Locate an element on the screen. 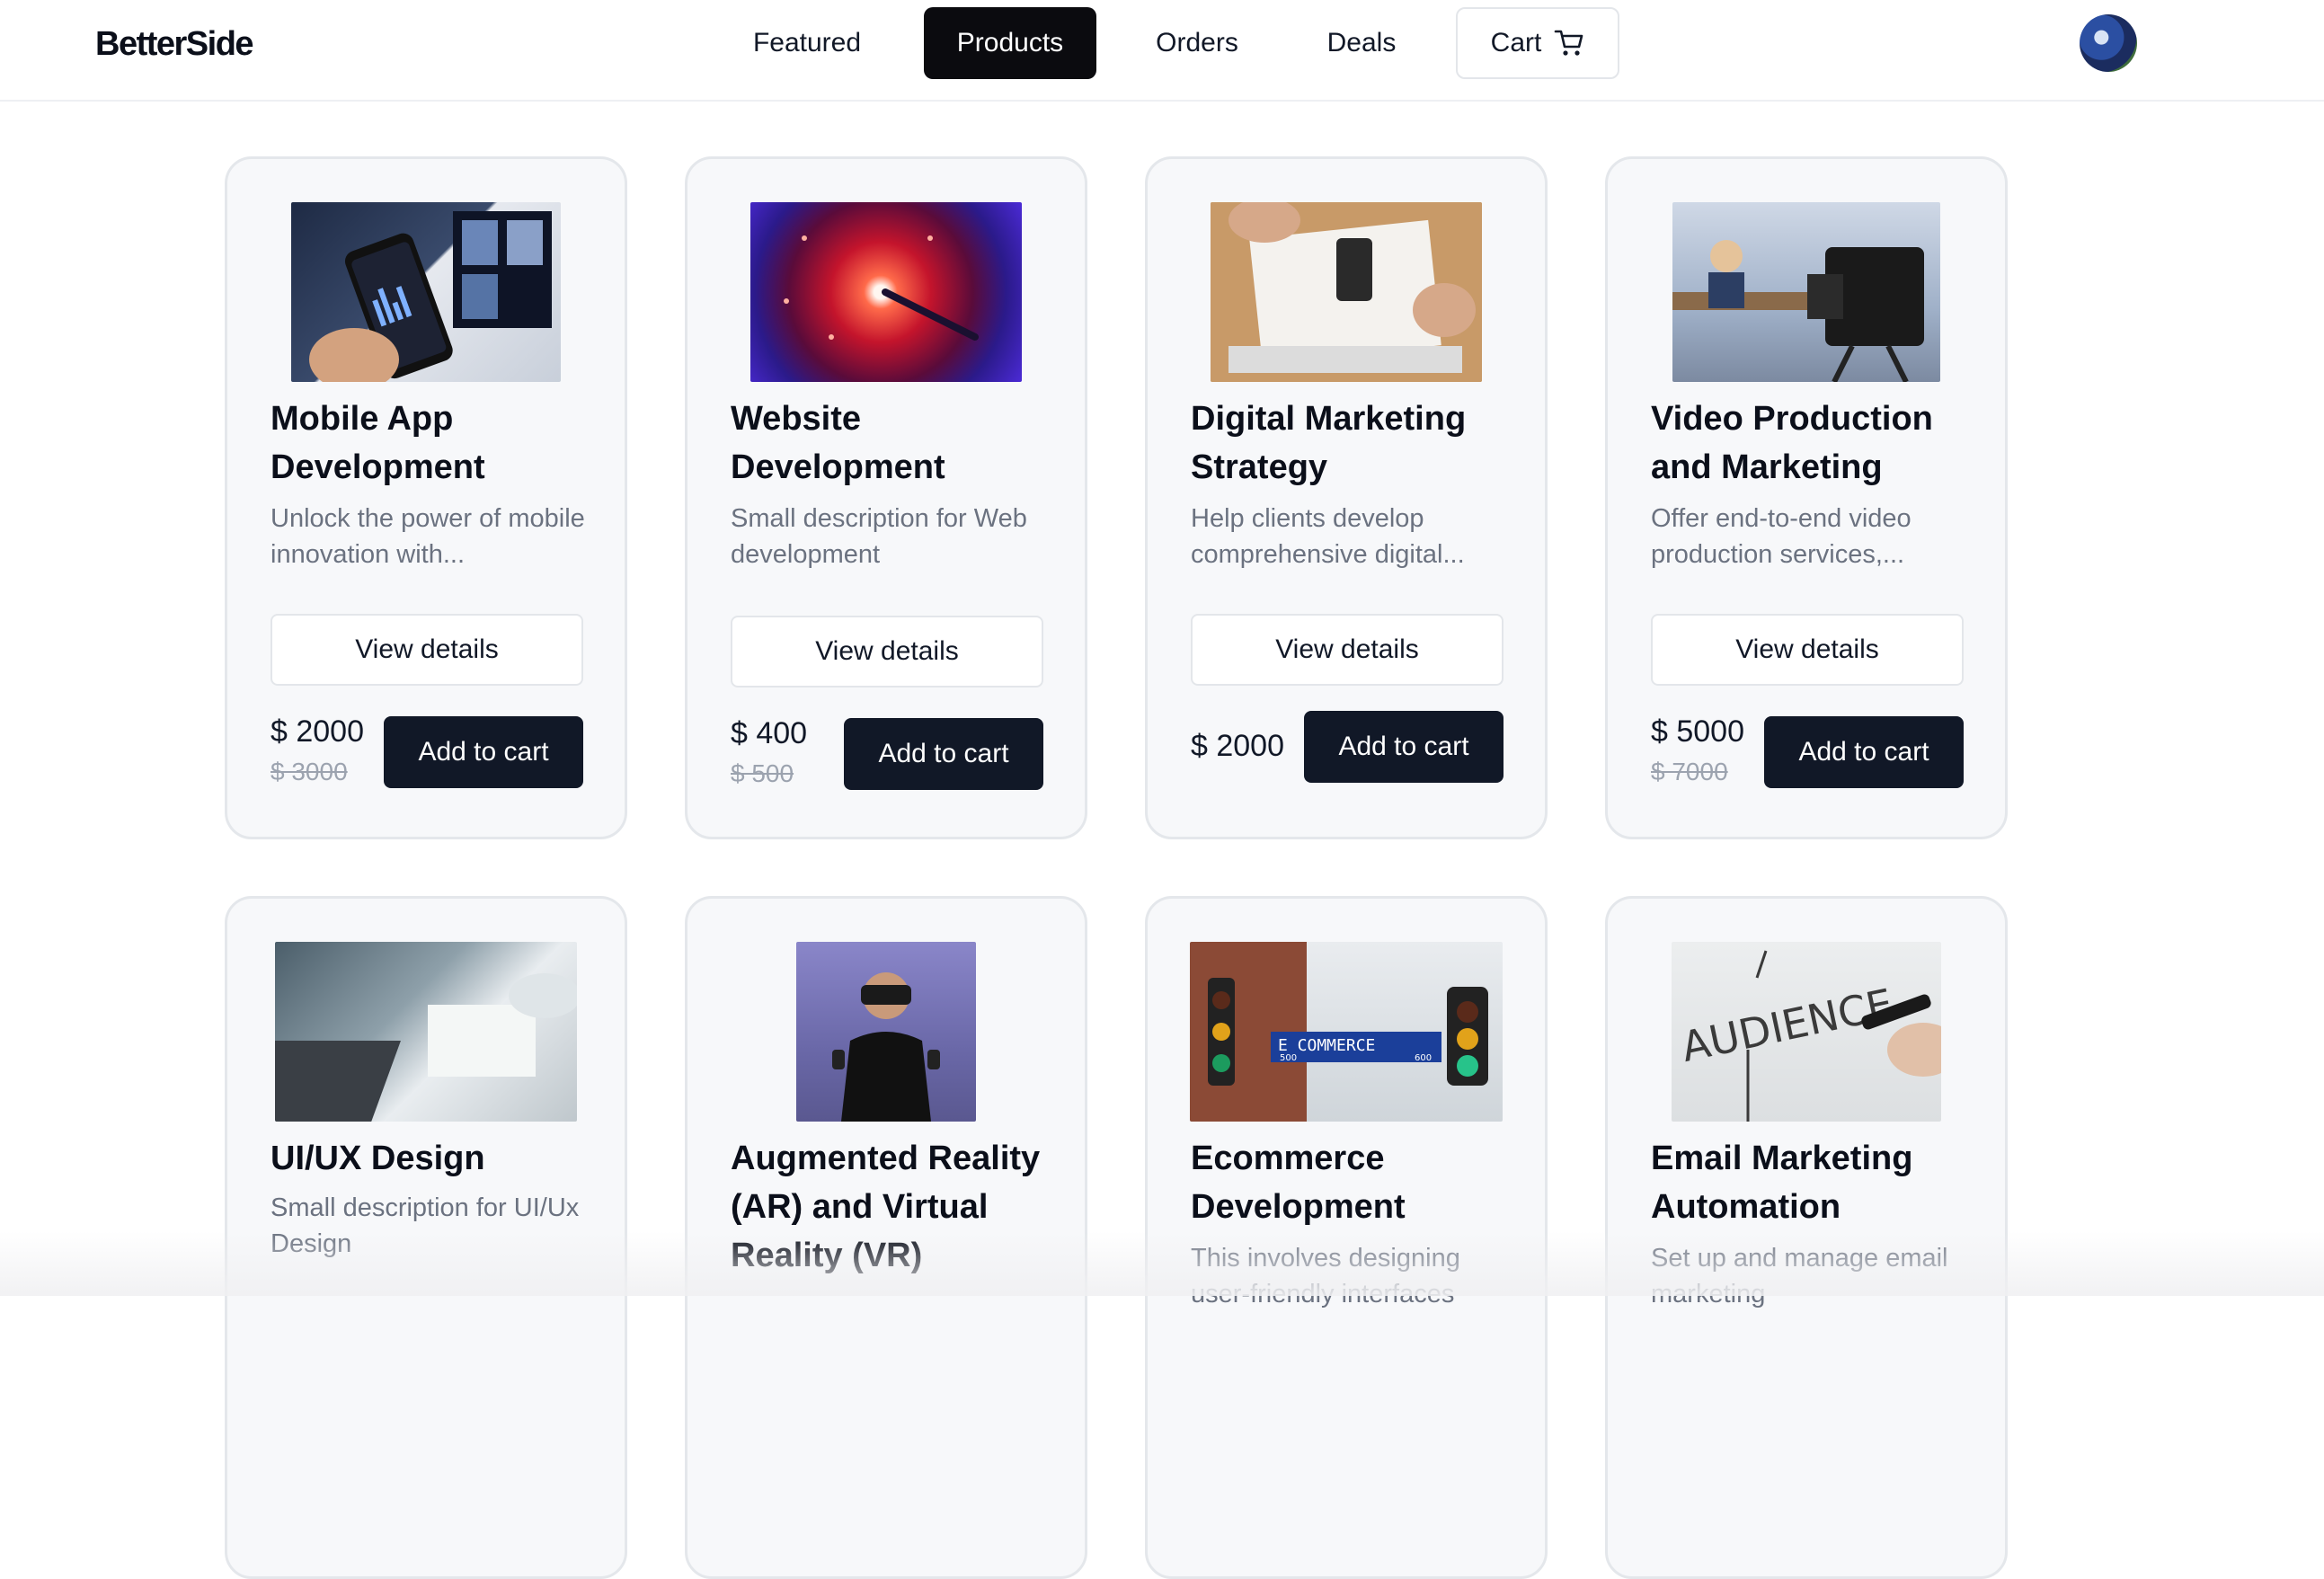  brand-logo: BetterSide is located at coordinates (174, 44).